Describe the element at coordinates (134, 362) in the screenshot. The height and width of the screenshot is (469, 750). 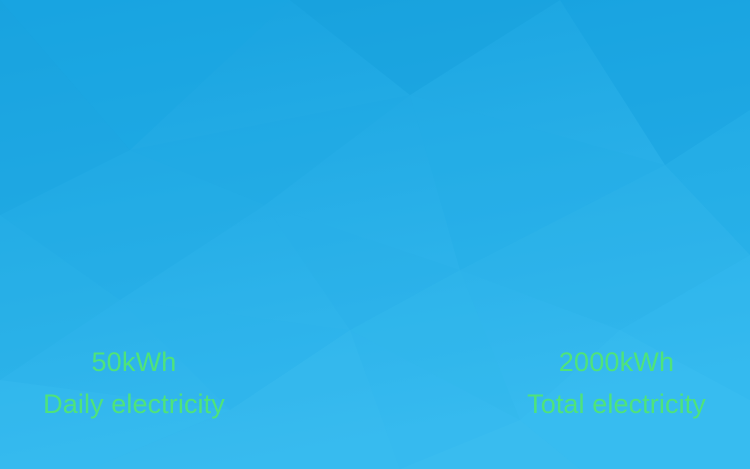
I see `daily-electricity-value: 50kWh` at that location.